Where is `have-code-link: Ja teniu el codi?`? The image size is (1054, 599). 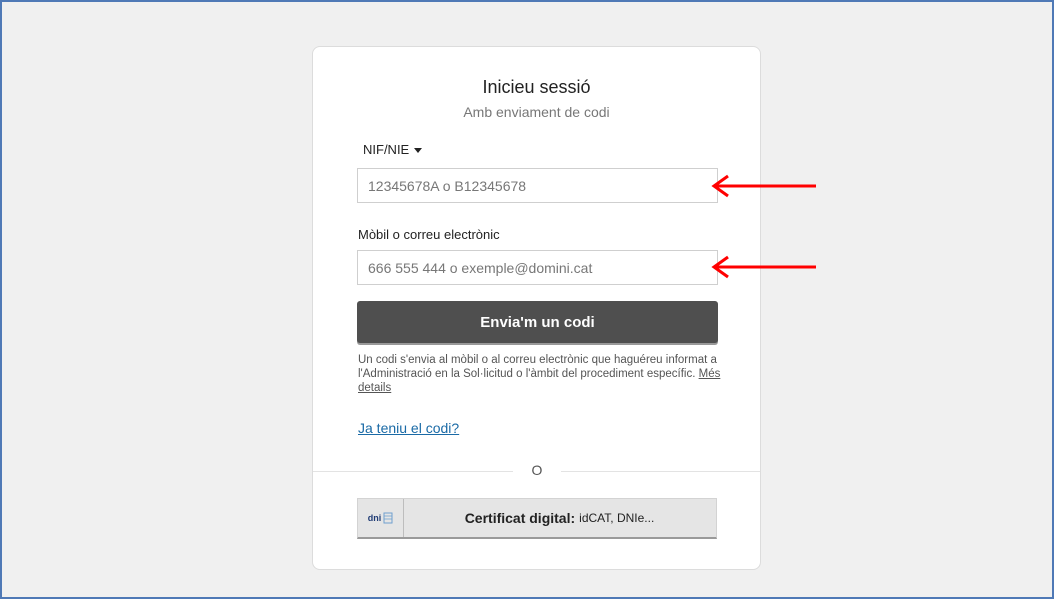
have-code-link: Ja teniu el codi? is located at coordinates (408, 428).